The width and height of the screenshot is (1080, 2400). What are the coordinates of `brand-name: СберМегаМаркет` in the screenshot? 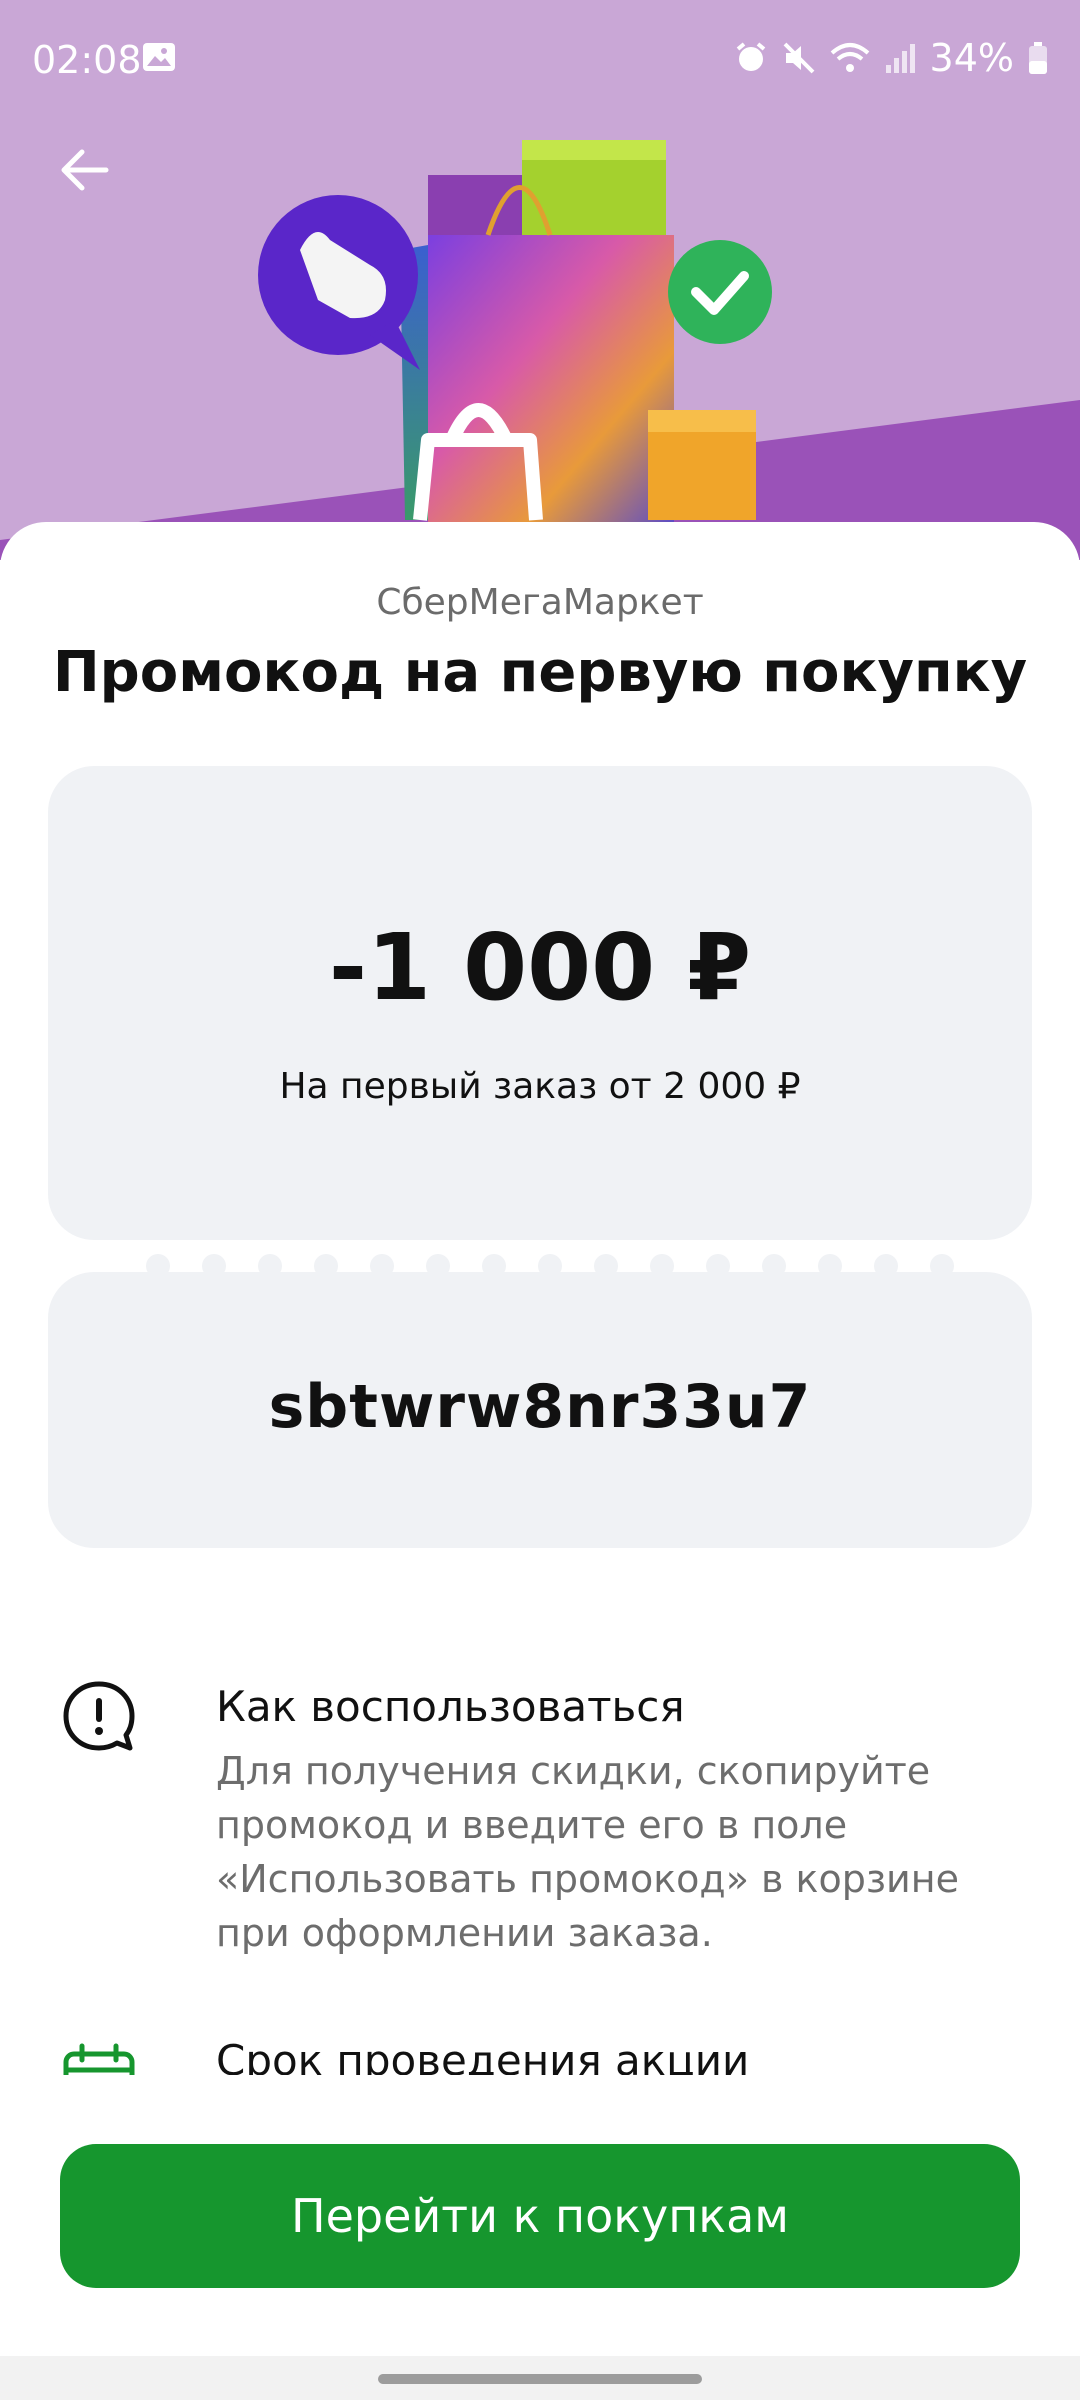 It's located at (540, 602).